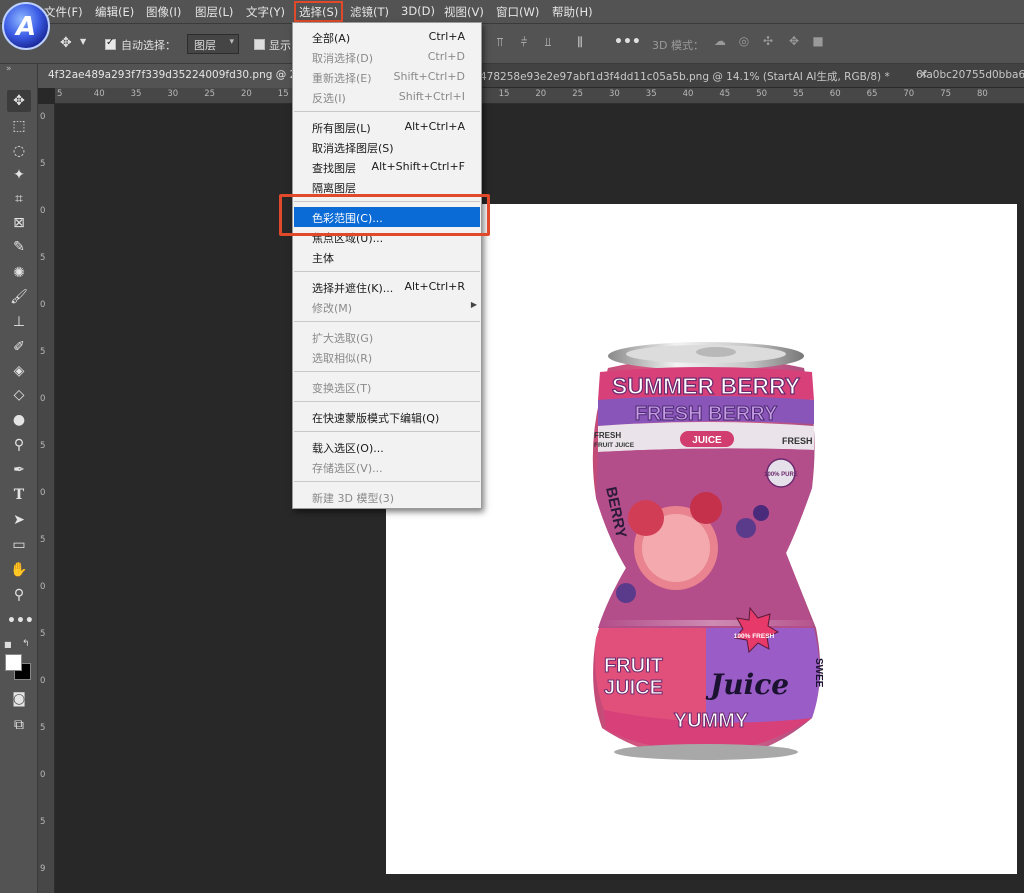 Image resolution: width=1024 pixels, height=893 pixels. Describe the element at coordinates (19, 570) in the screenshot. I see `hand-tool-icon: ✋` at that location.